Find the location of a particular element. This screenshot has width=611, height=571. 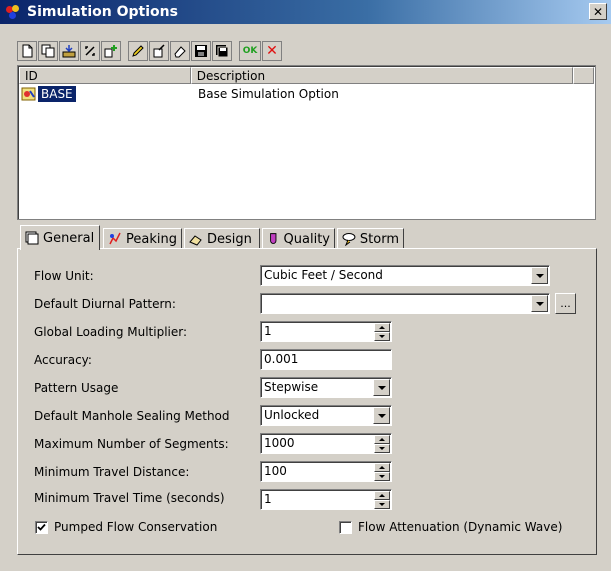

import-icon is located at coordinates (69, 51).